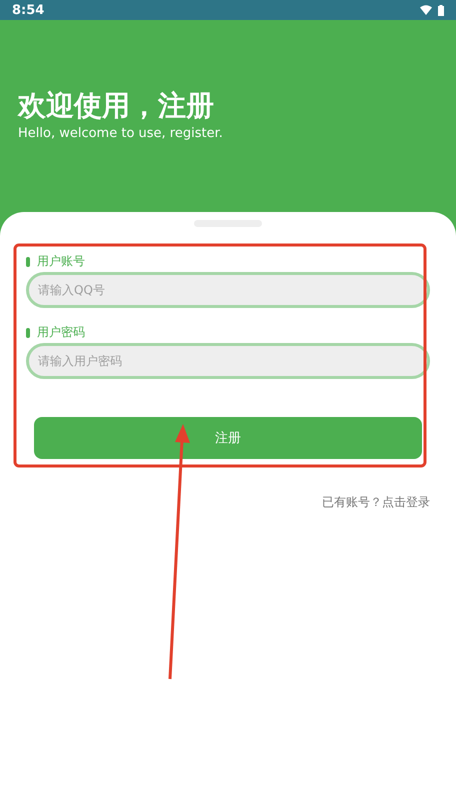 This screenshot has height=812, width=456. I want to click on register-button: 注册, so click(228, 438).